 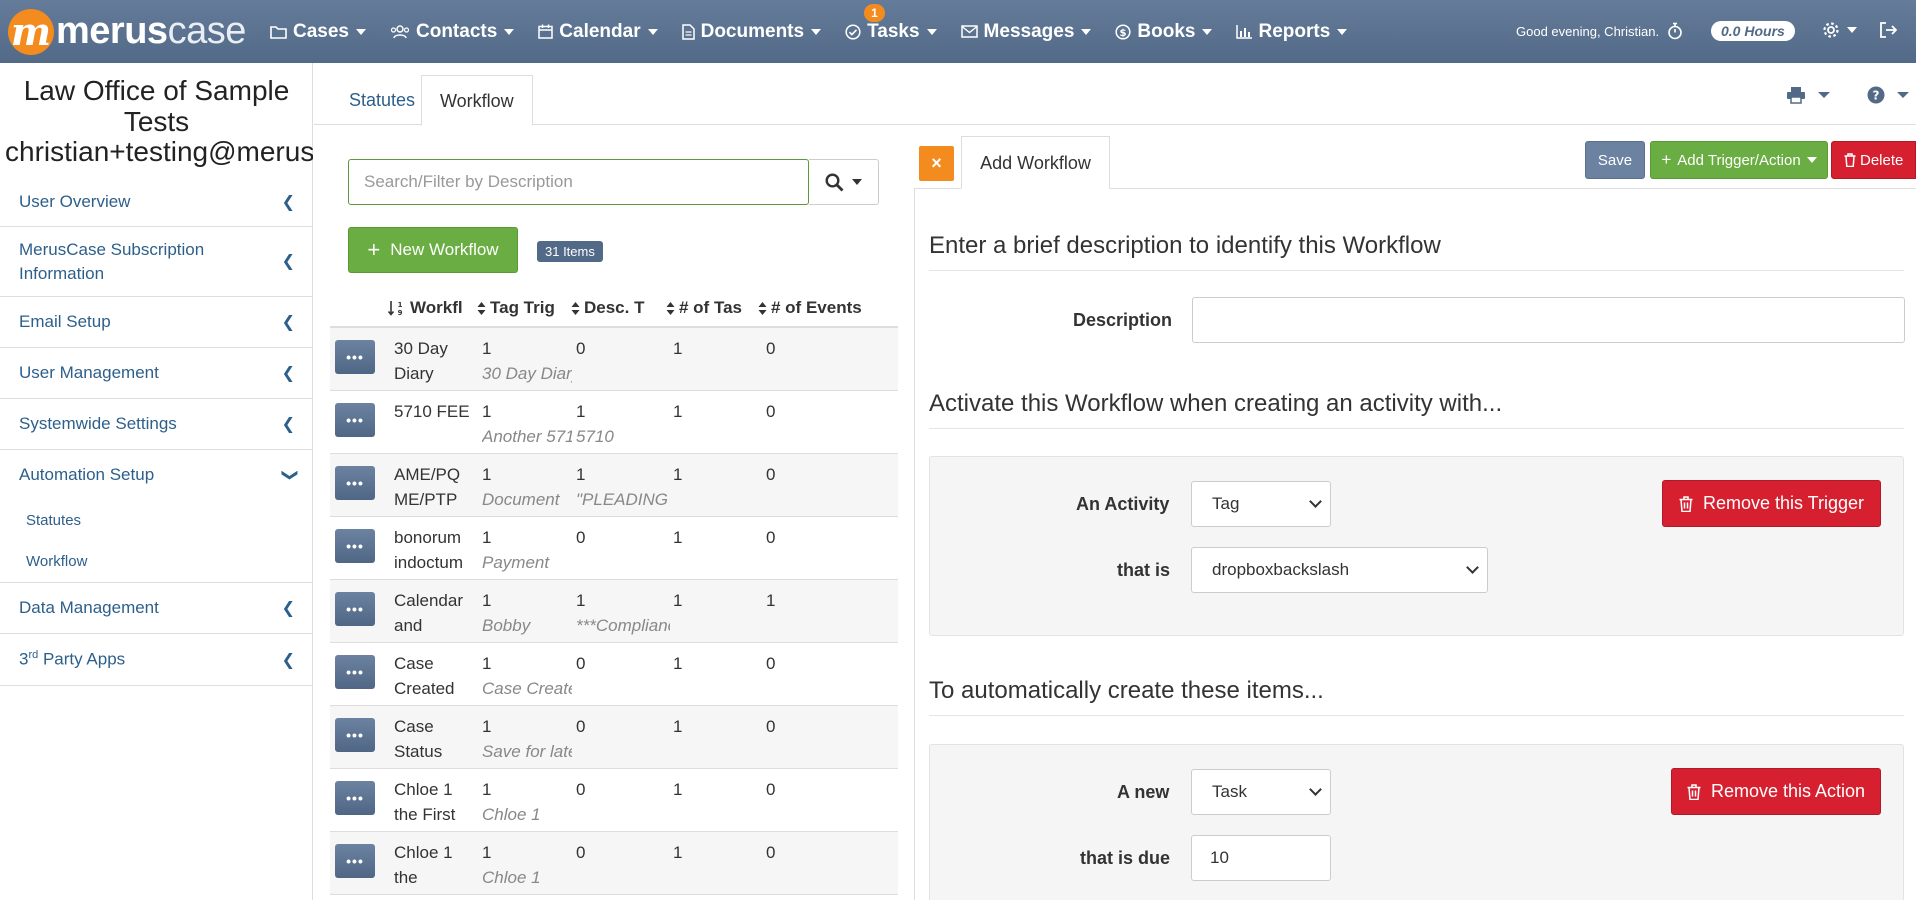 I want to click on trash-icon, so click(x=1850, y=160).